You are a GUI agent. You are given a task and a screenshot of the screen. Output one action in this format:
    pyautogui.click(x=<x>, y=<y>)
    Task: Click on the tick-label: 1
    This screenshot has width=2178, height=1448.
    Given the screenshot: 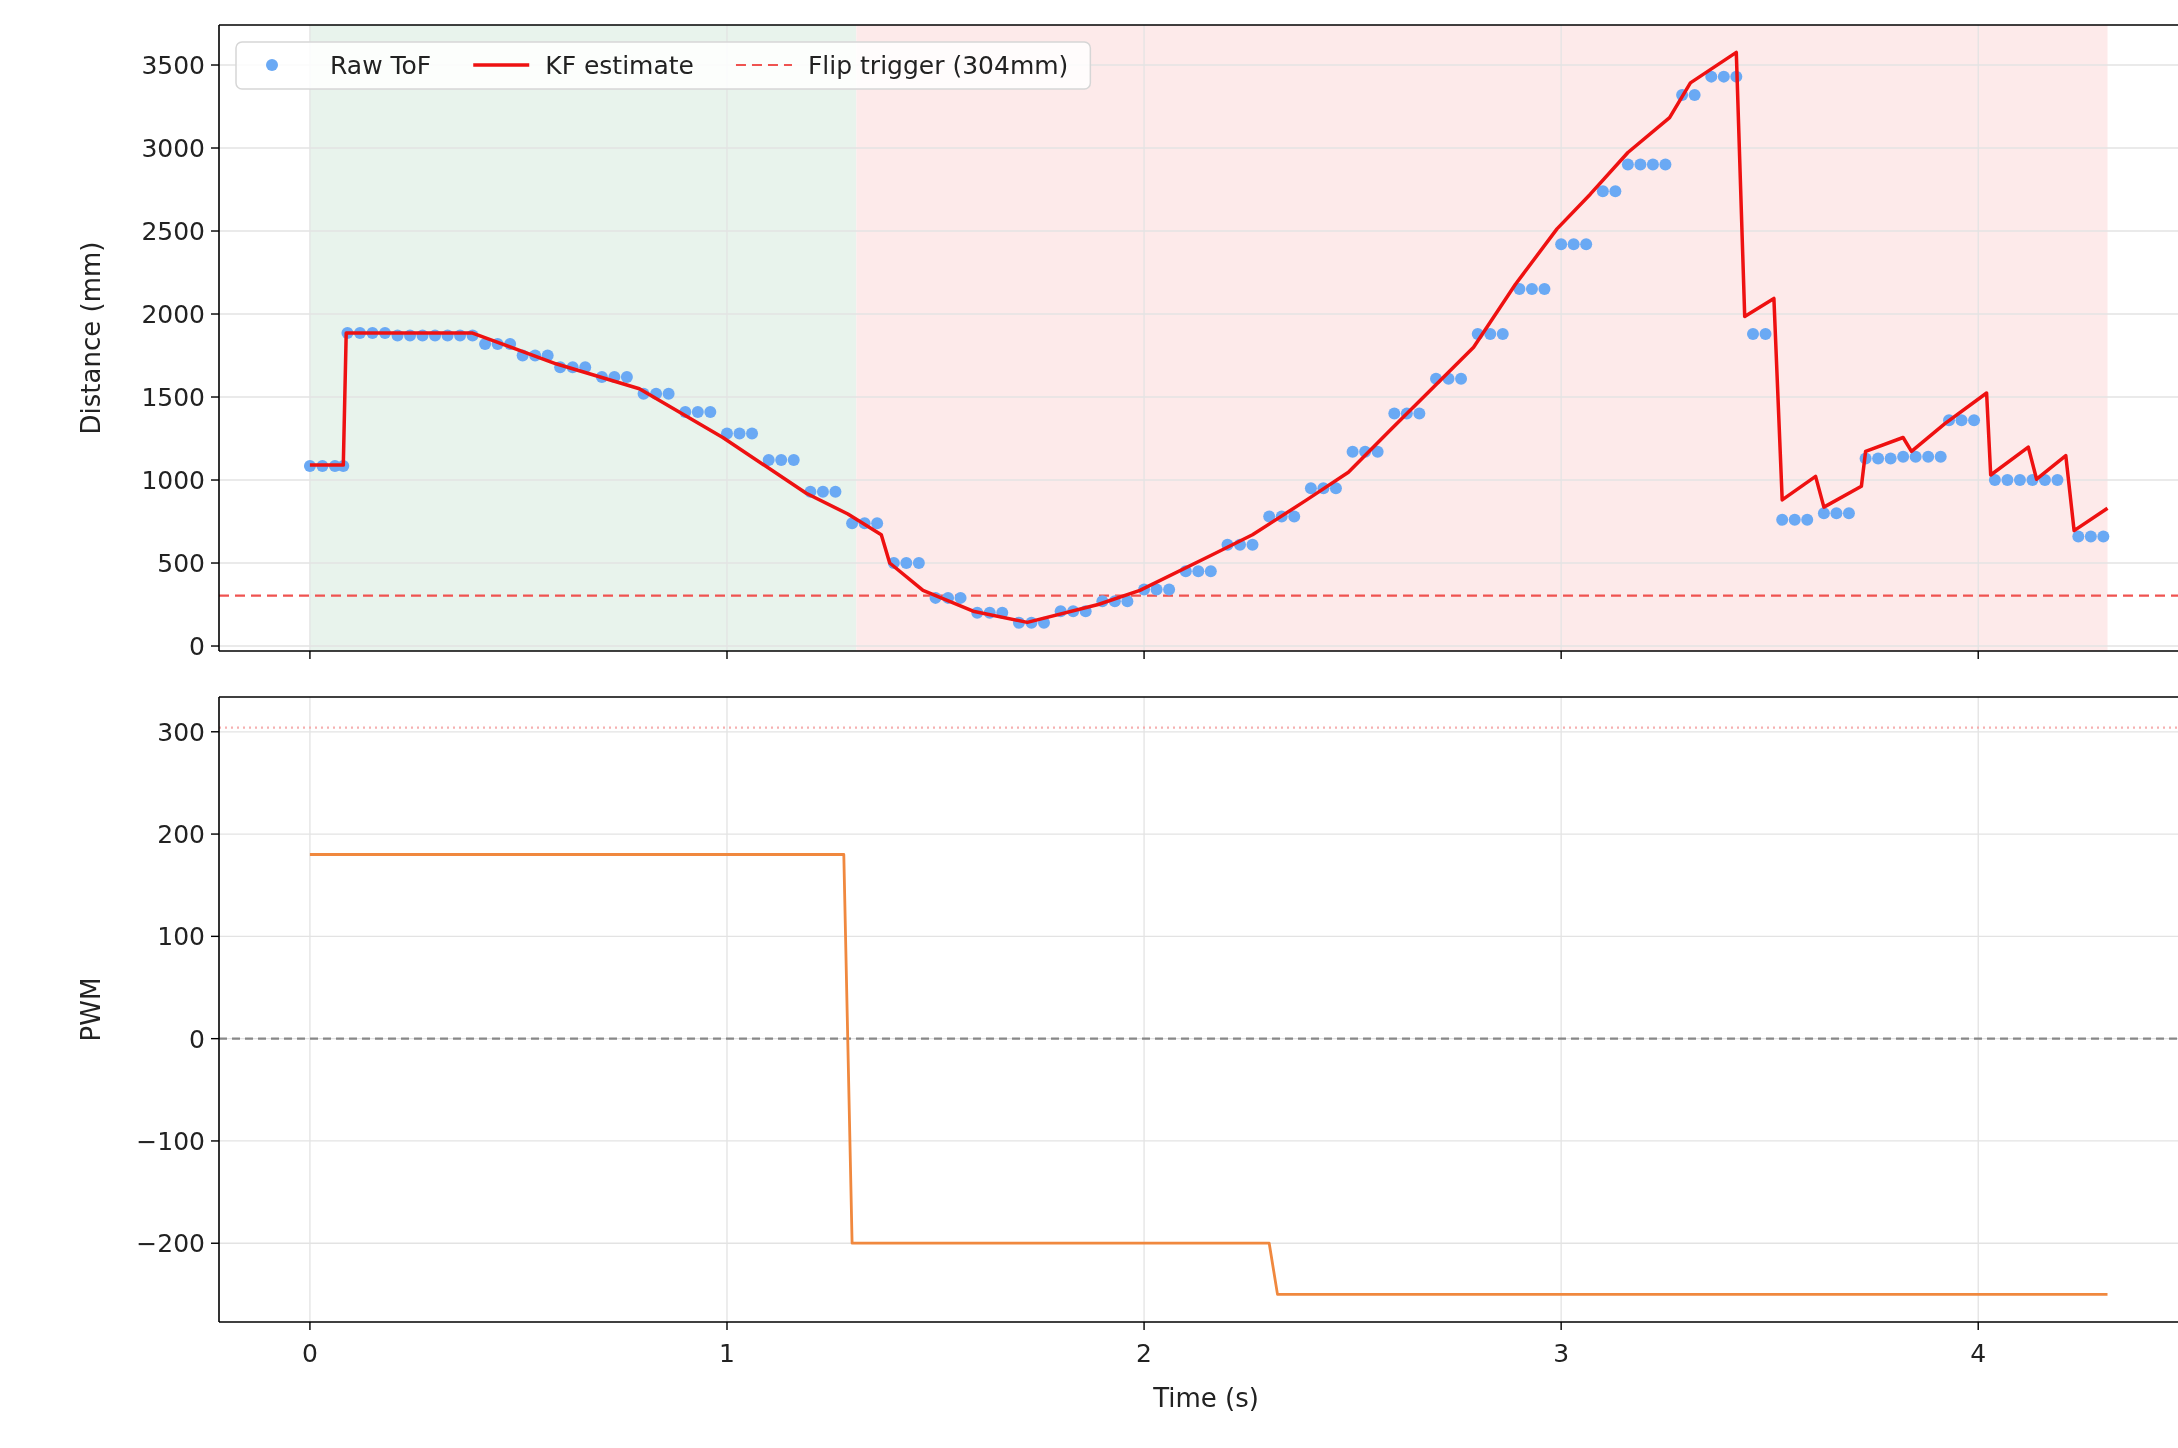 What is the action you would take?
    pyautogui.click(x=727, y=1353)
    